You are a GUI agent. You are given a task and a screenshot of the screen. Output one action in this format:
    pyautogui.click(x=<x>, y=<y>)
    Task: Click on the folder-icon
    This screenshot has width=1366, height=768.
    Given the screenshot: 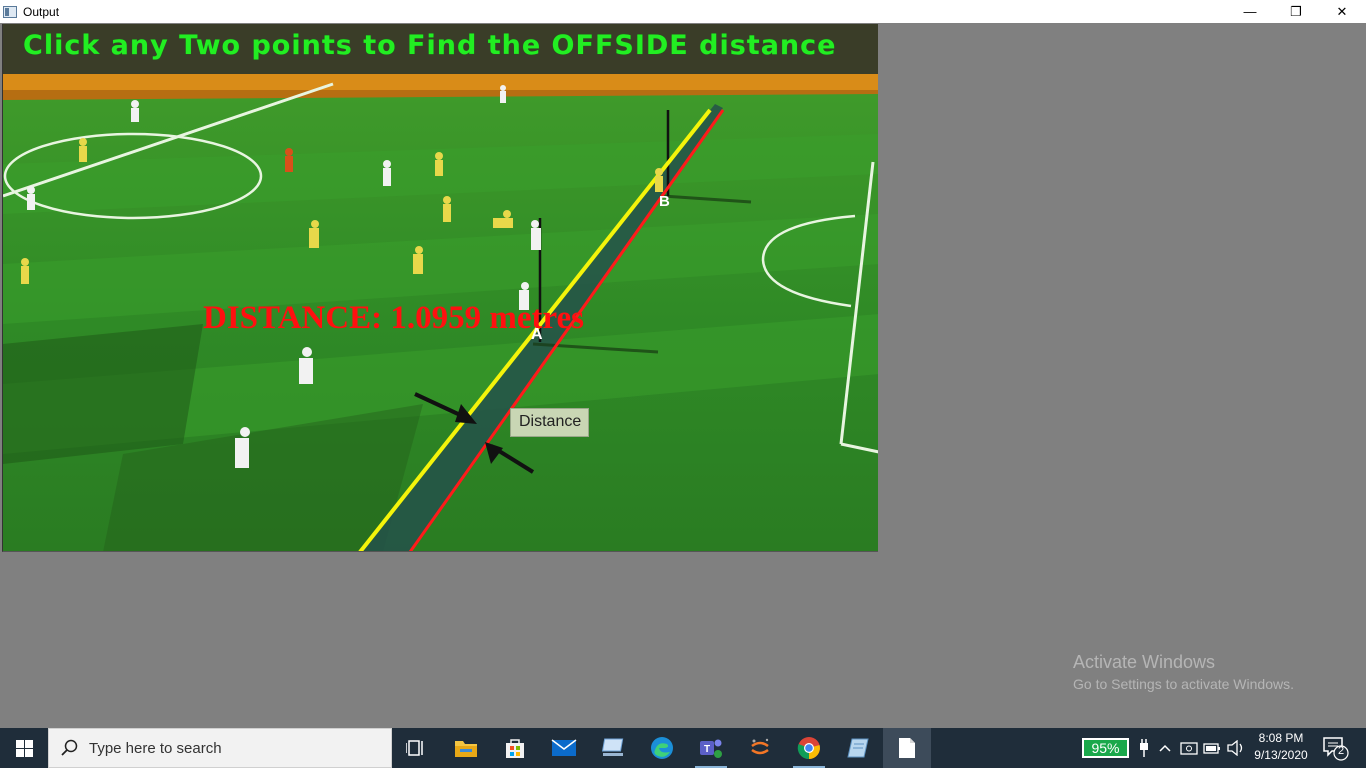 What is the action you would take?
    pyautogui.click(x=466, y=749)
    